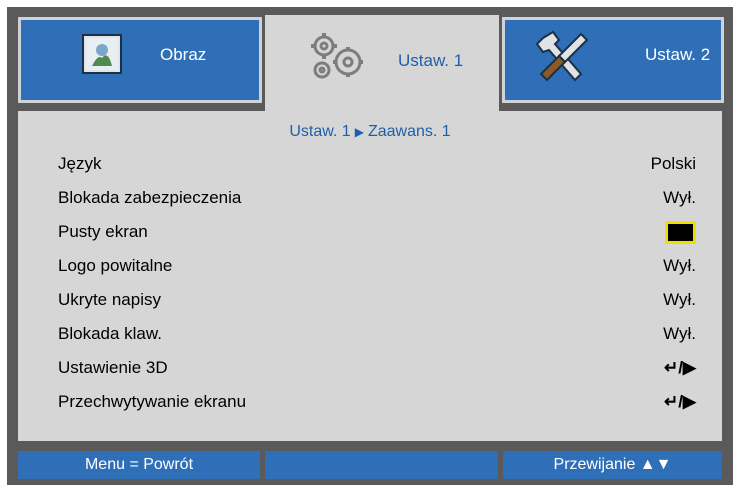  I want to click on footer-scroll-label: Przewijanie ▲▼, so click(612, 464).